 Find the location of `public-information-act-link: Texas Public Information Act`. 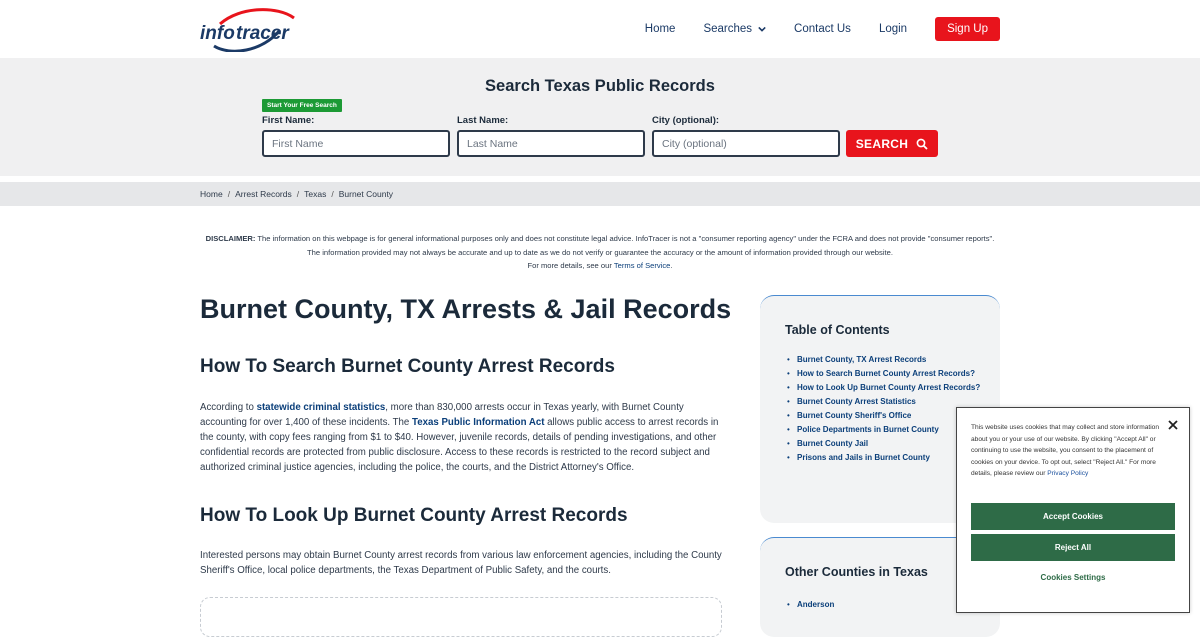

public-information-act-link: Texas Public Information Act is located at coordinates (478, 422).